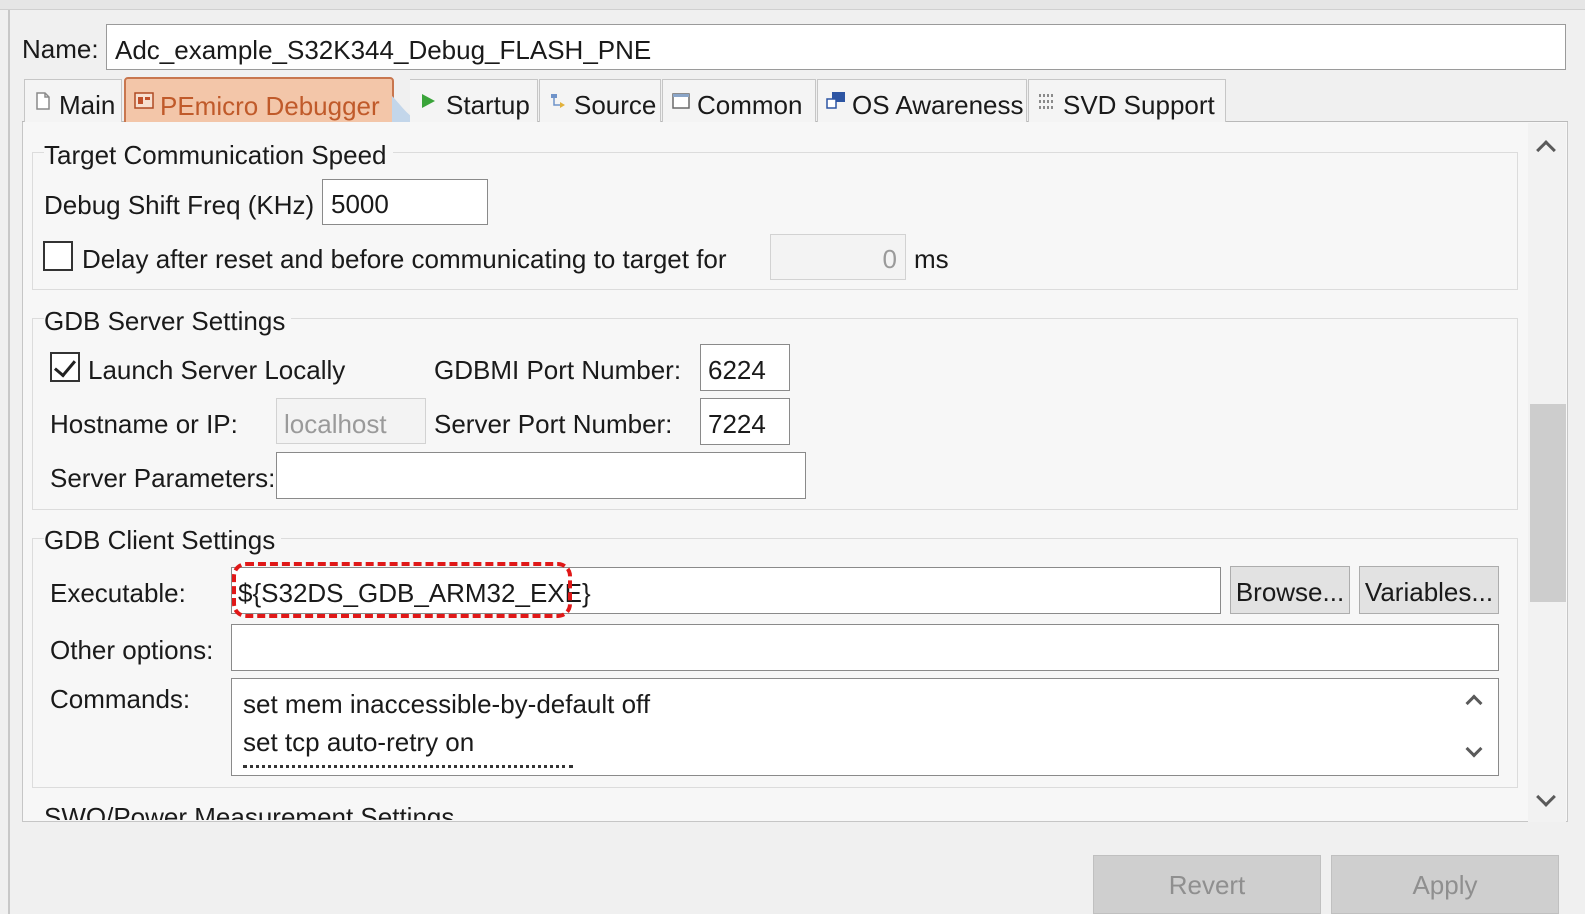 This screenshot has height=914, width=1585. Describe the element at coordinates (144, 424) in the screenshot. I see `hostname-label: Hostname or IP:` at that location.